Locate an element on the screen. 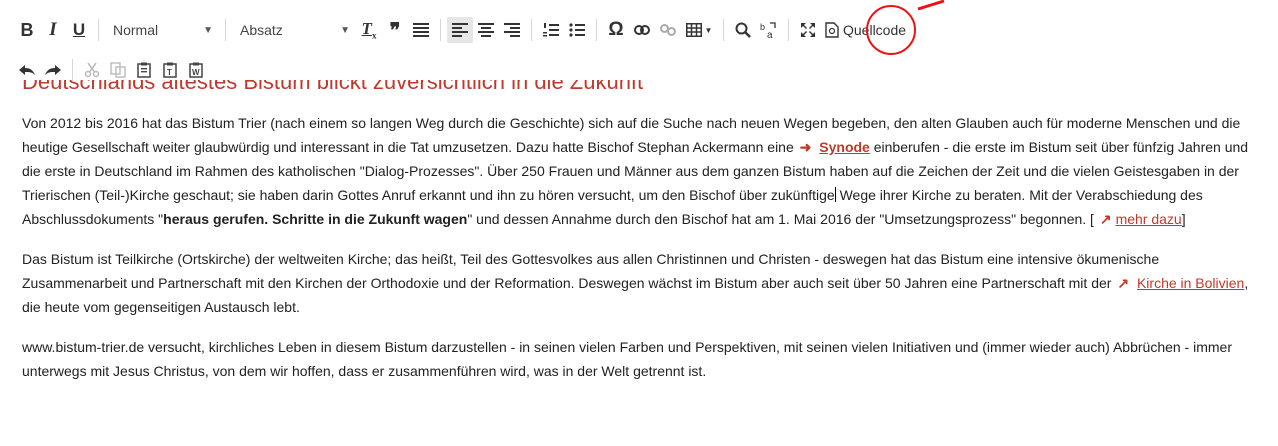  justify-icon is located at coordinates (421, 30).